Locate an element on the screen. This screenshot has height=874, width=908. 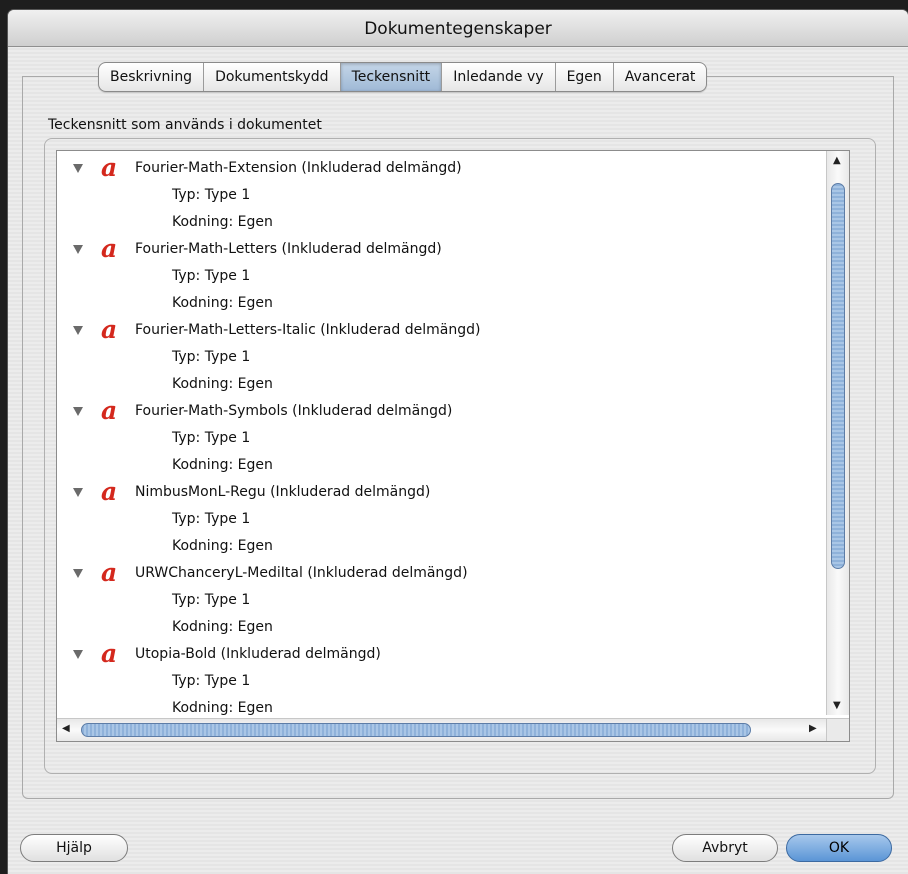
font-name: Utopia-Bold (Inkluderad delmängd) is located at coordinates (258, 654).